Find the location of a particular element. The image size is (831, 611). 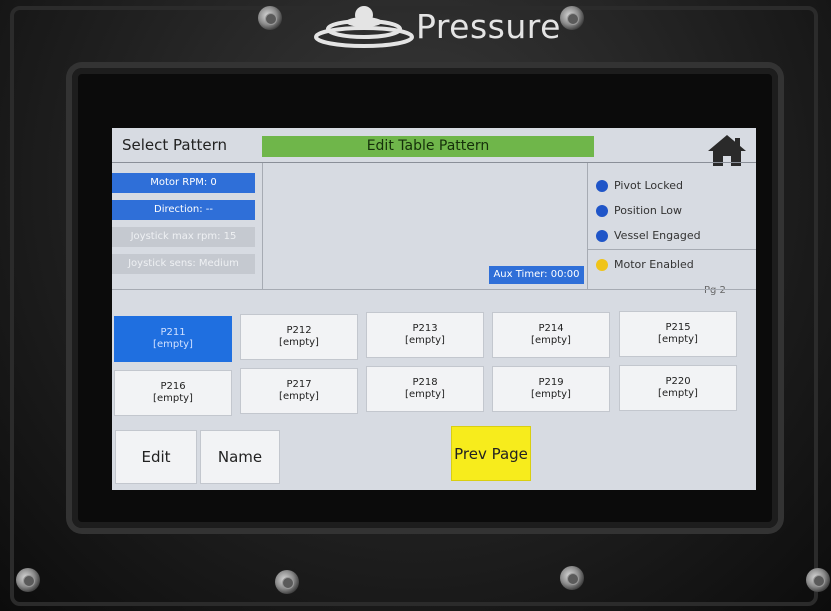

pattern-name: P220 is located at coordinates (678, 381).